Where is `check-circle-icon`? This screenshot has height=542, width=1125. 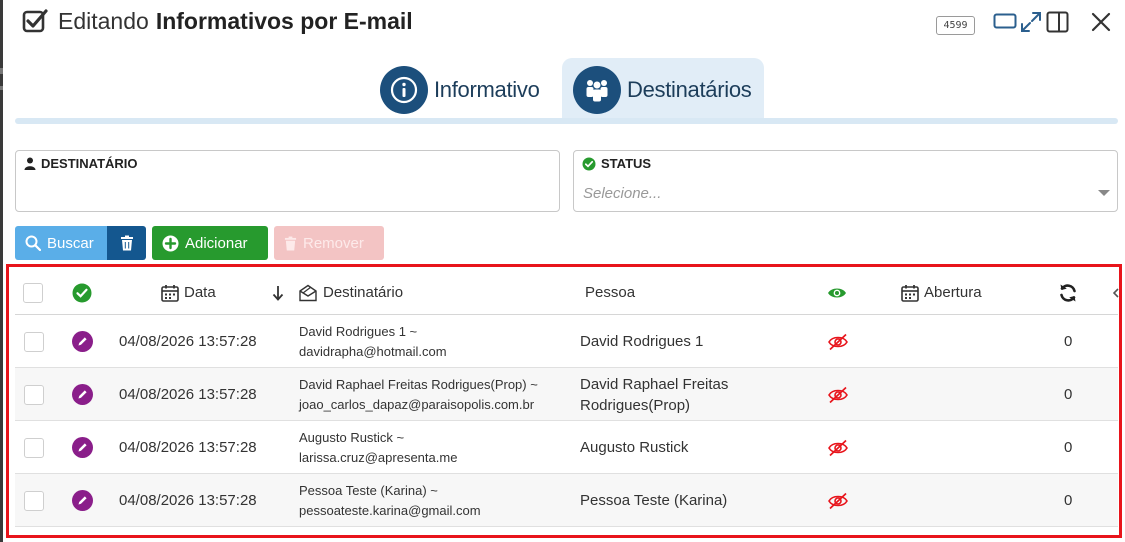
check-circle-icon is located at coordinates (589, 163).